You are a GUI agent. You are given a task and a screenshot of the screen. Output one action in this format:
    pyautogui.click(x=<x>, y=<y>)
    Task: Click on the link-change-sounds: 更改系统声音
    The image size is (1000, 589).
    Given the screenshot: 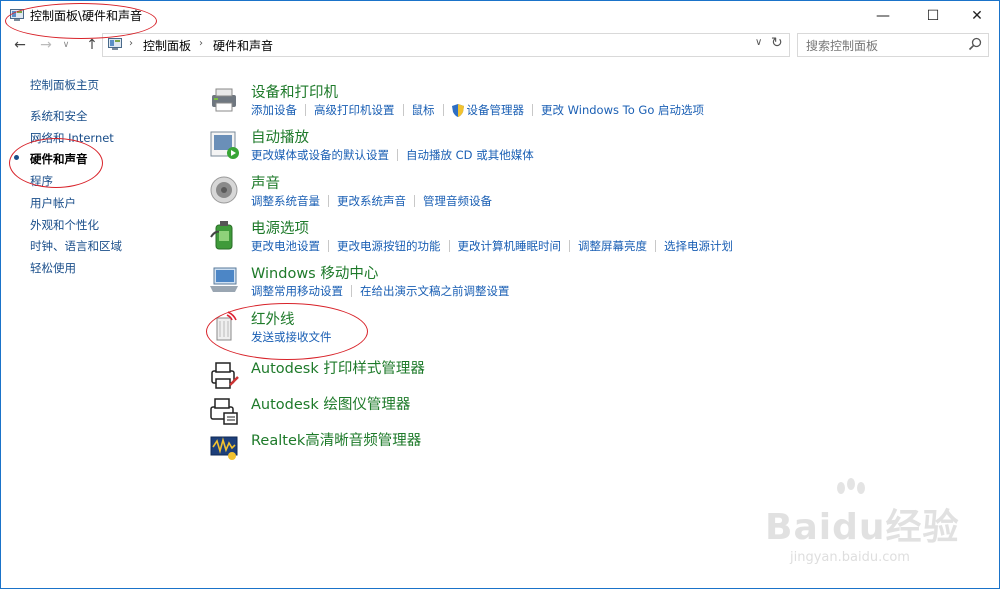 What is the action you would take?
    pyautogui.click(x=371, y=201)
    